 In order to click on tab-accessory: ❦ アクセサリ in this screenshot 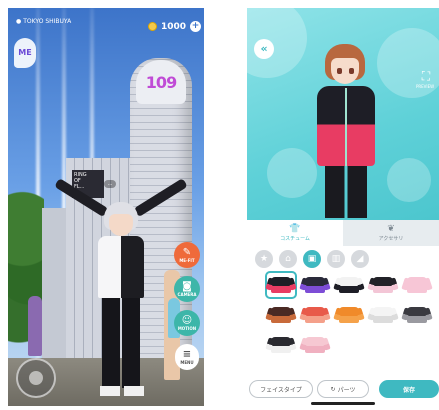, I will do `click(391, 233)`.